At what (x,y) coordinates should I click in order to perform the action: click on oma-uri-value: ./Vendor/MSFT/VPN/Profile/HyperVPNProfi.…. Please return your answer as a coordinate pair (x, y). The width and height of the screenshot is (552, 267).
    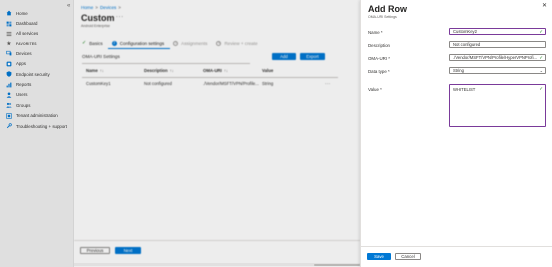
    Looking at the image, I should click on (495, 57).